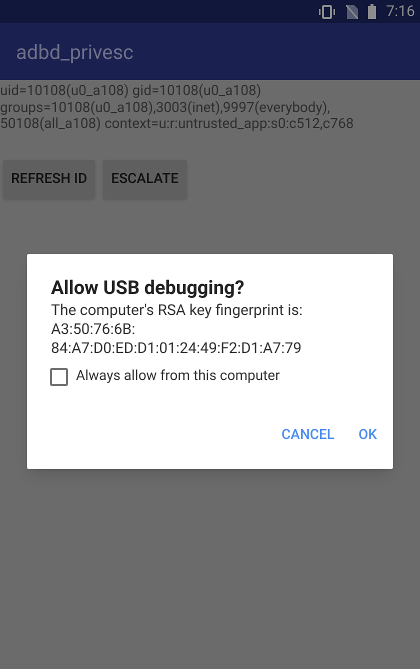 The image size is (420, 669). What do you see at coordinates (177, 310) in the screenshot?
I see `dialog-message-line: The computer's RSA key fingerprint is:` at bounding box center [177, 310].